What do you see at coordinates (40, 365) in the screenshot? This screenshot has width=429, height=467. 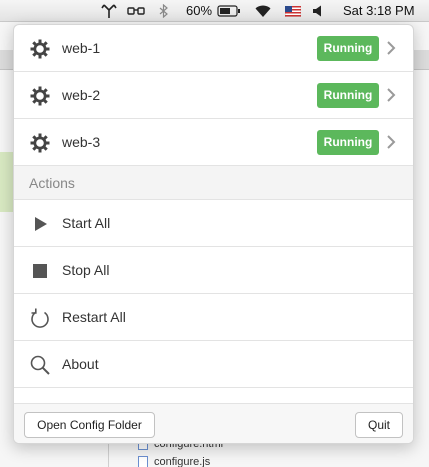 I see `magnifier-icon` at bounding box center [40, 365].